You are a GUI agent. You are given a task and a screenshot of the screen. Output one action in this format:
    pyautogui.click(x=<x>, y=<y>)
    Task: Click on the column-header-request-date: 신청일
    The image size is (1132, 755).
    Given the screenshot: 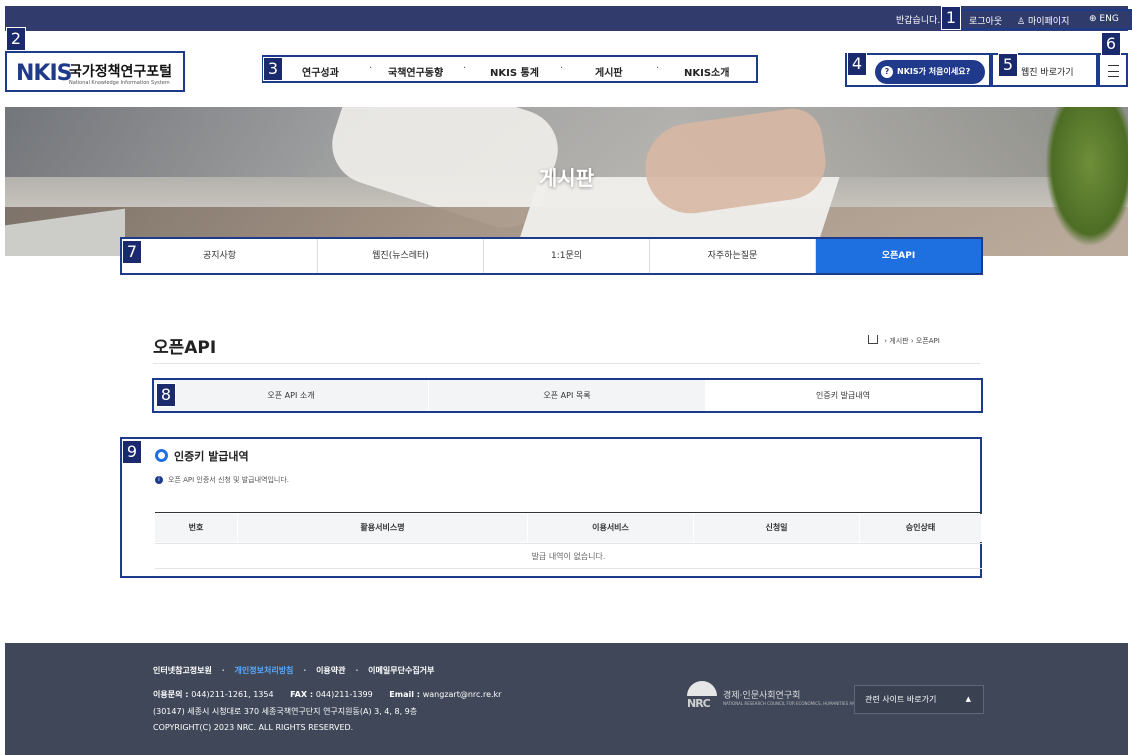 What is the action you would take?
    pyautogui.click(x=777, y=528)
    